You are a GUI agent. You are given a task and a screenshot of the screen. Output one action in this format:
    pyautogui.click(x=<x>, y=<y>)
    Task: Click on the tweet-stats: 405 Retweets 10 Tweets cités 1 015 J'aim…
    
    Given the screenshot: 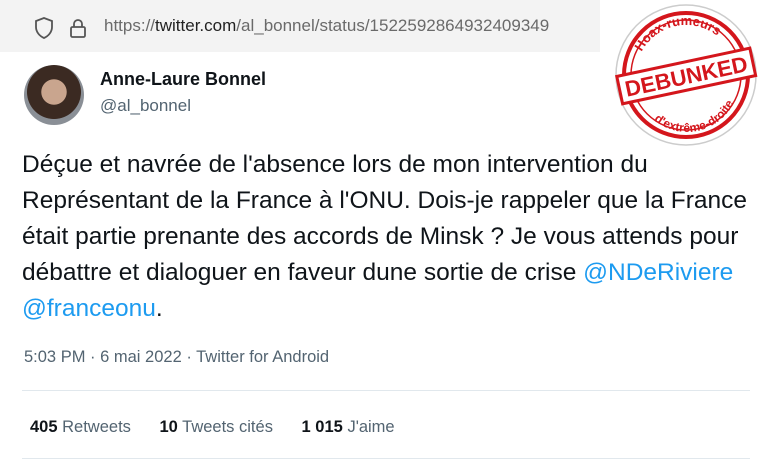 What is the action you would take?
    pyautogui.click(x=224, y=427)
    